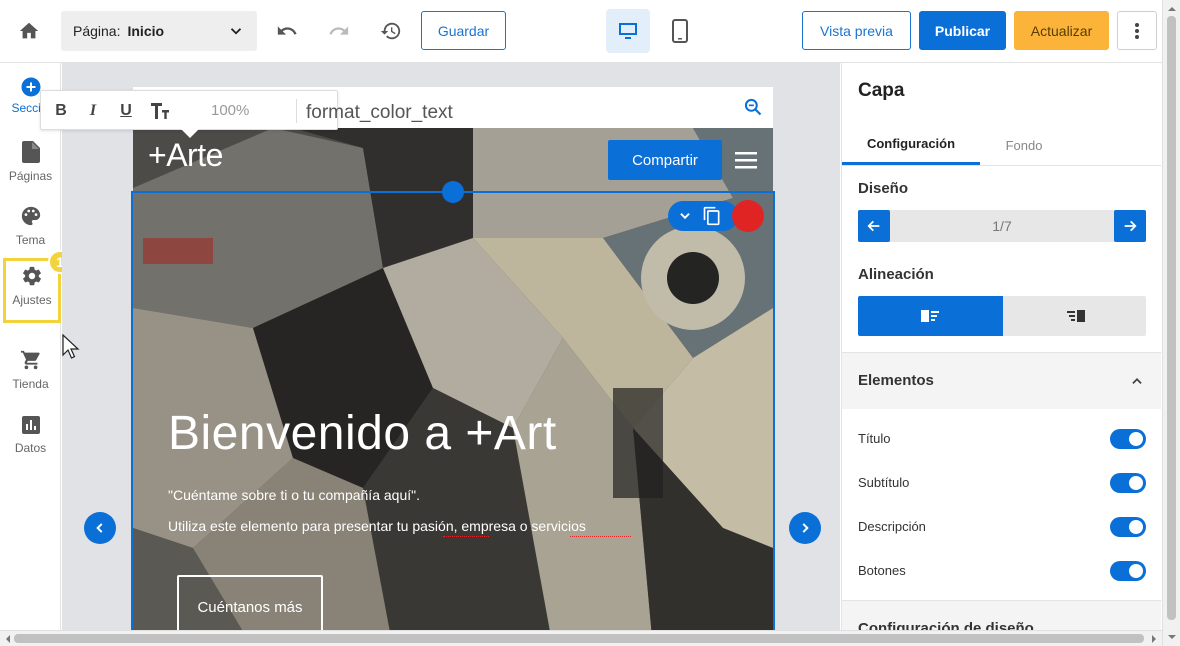  I want to click on vertical-scrollbar-thumb, so click(1171, 318).